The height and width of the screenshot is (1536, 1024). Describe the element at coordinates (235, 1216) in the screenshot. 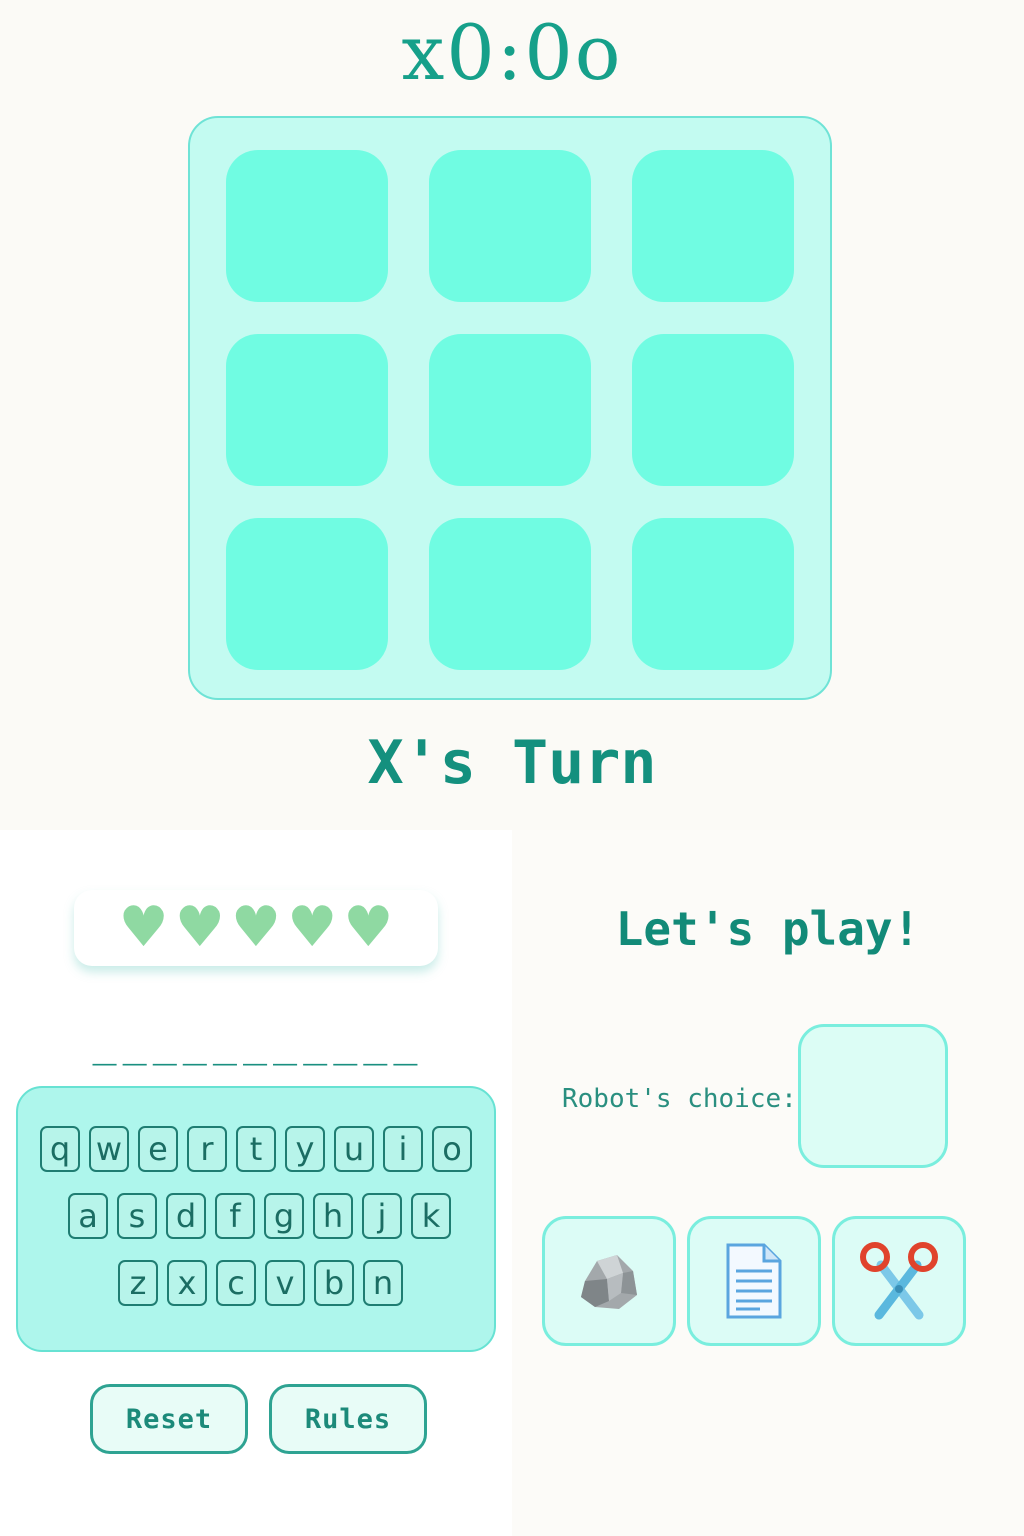

I see `key-f: f` at that location.